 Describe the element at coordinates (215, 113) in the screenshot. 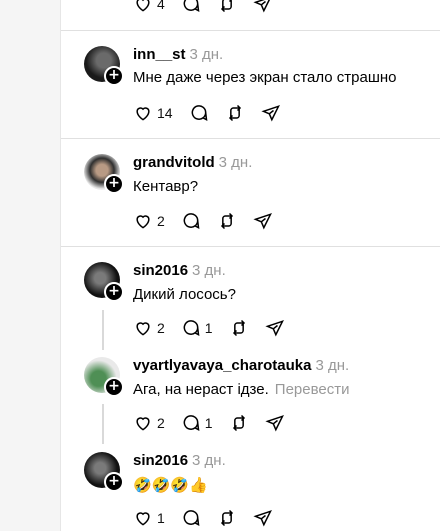

I see `comment-actions: 14` at that location.